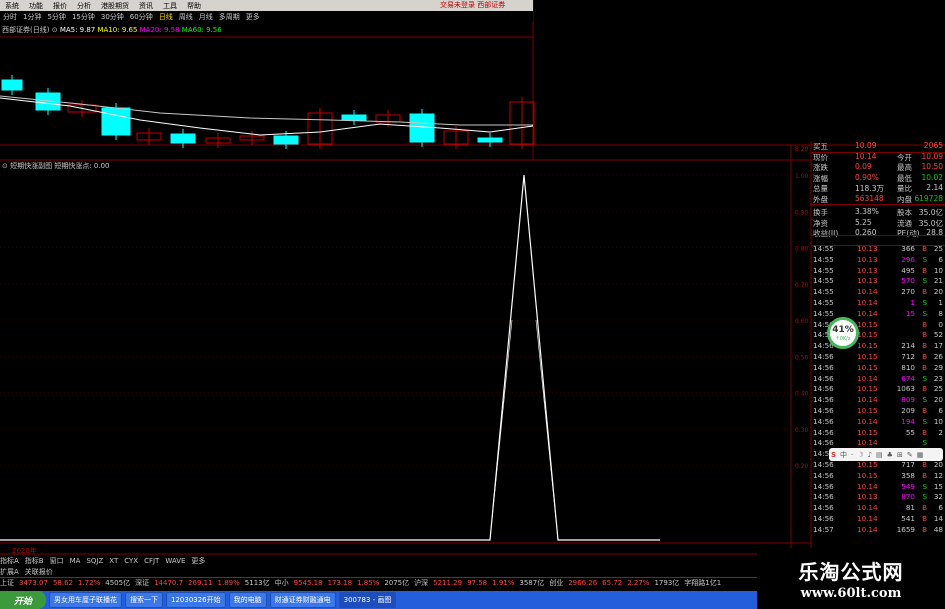 Image resolution: width=945 pixels, height=609 pixels. I want to click on start-button: 开始, so click(23, 600).